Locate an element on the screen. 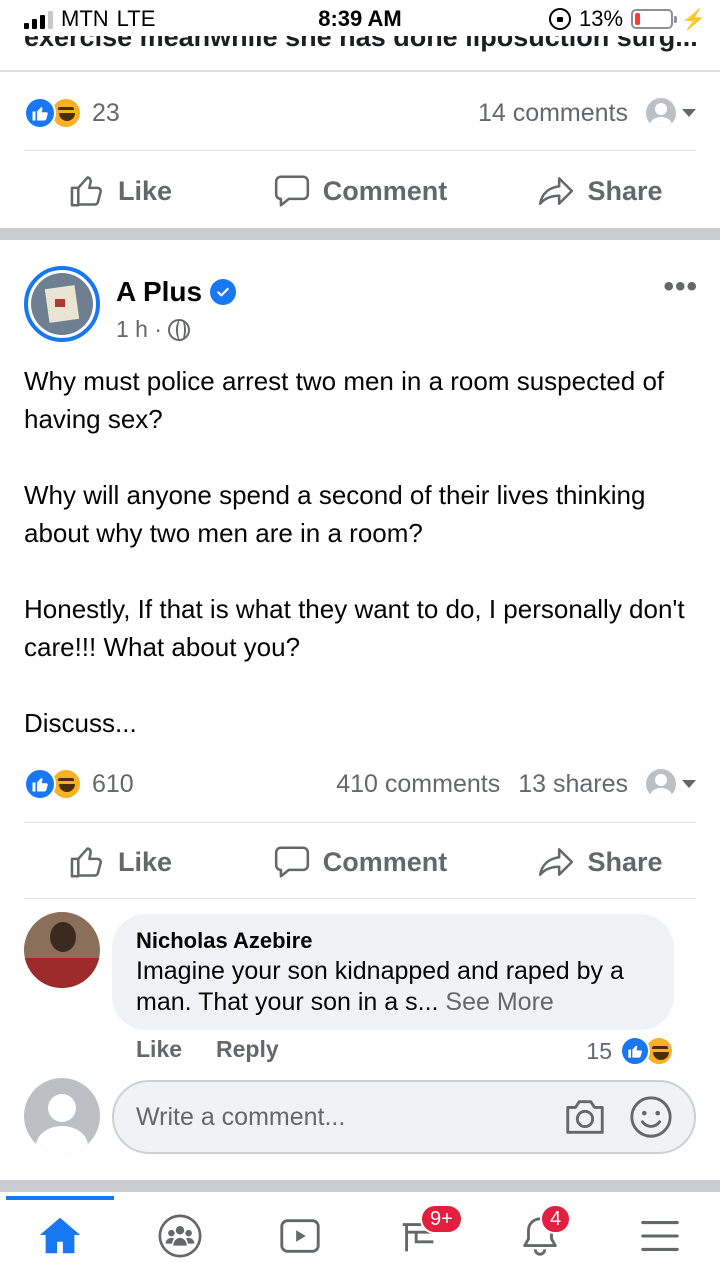  tab-watch is located at coordinates (300, 1236).